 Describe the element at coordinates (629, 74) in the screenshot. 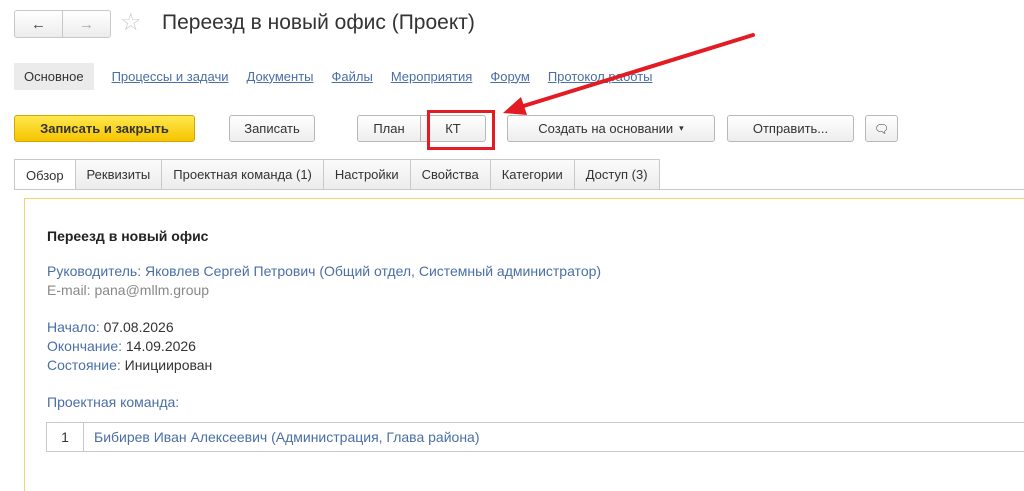

I see `annotation-arrow-icon` at that location.